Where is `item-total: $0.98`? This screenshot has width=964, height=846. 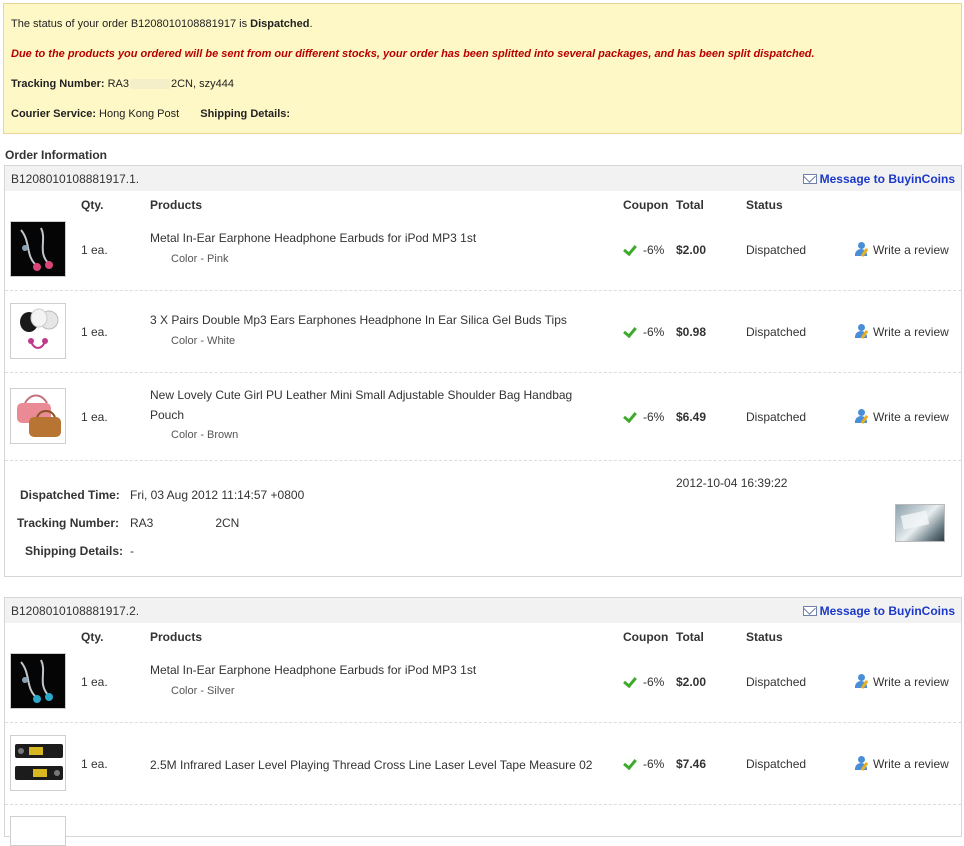
item-total: $0.98 is located at coordinates (691, 332).